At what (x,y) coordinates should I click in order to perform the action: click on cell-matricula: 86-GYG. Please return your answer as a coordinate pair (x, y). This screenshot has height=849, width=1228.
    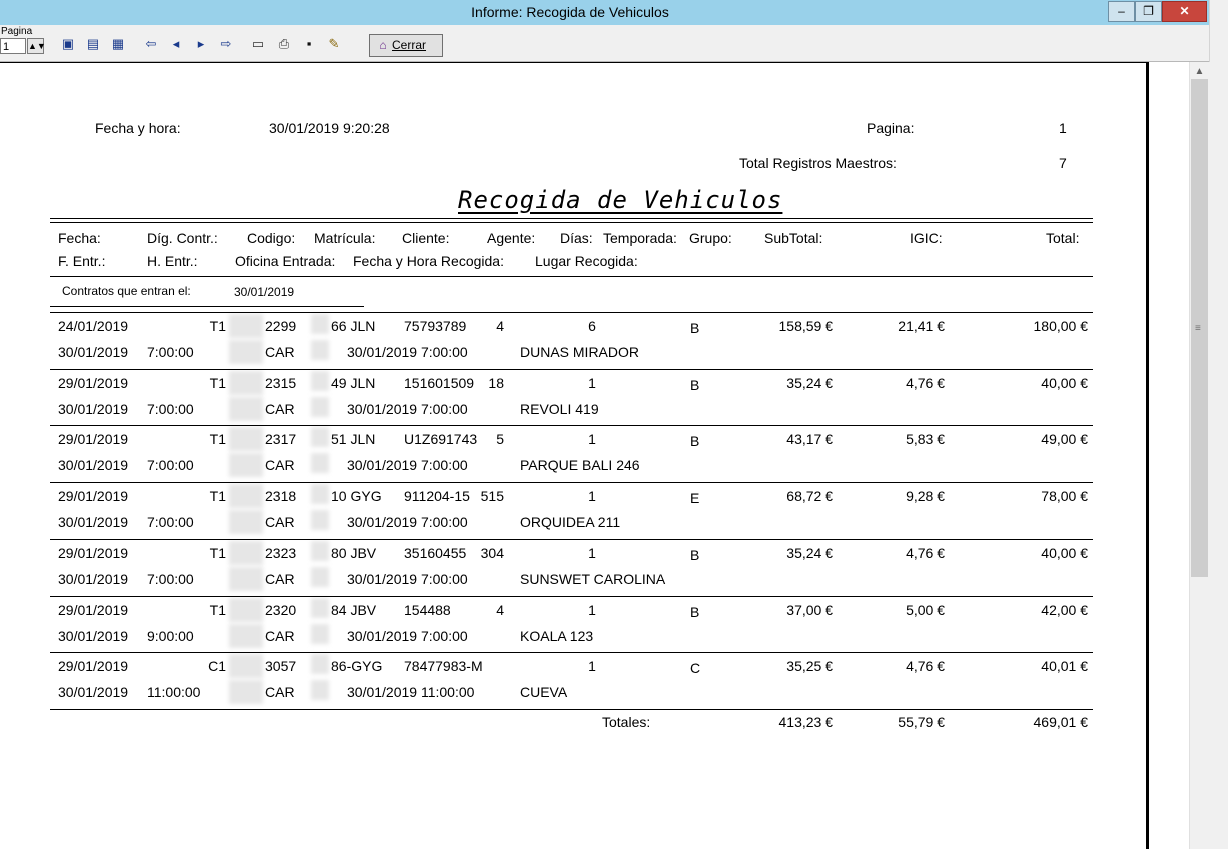
    Looking at the image, I should click on (357, 666).